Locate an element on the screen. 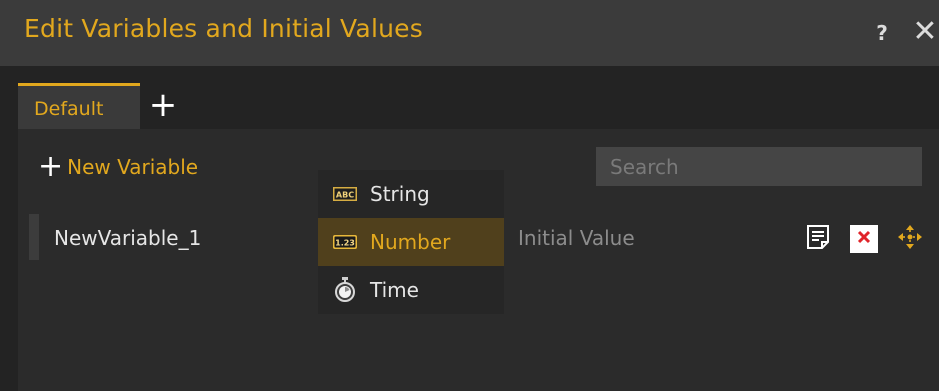  abc-icon-text: ABC is located at coordinates (345, 195).